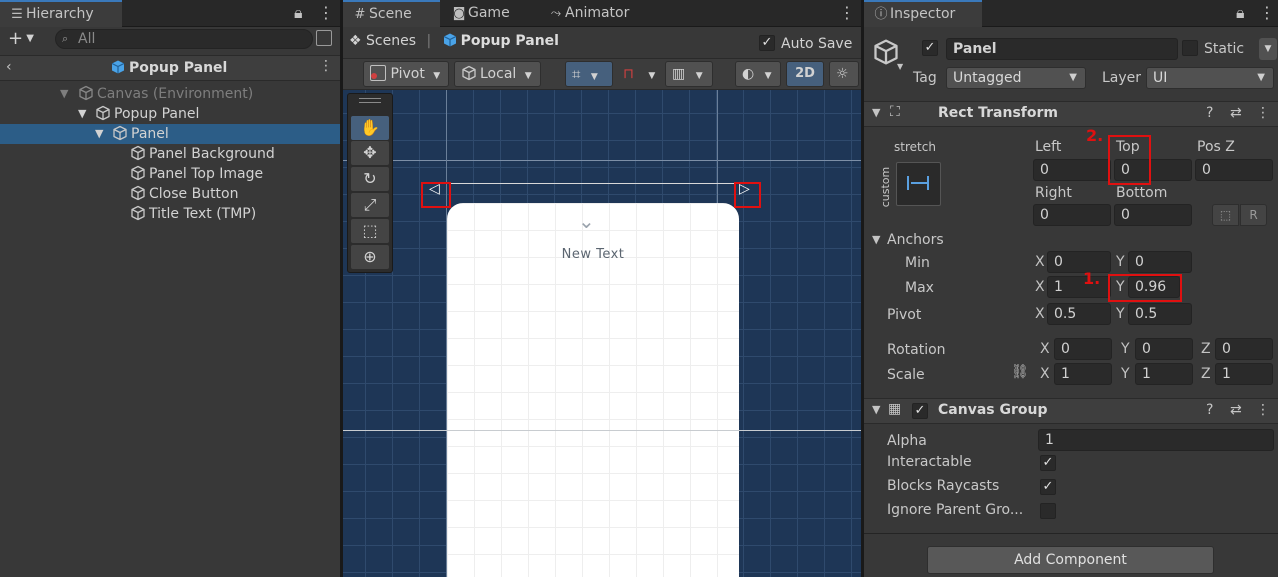 The height and width of the screenshot is (577, 1278). I want to click on move-tool: ✥, so click(370, 153).